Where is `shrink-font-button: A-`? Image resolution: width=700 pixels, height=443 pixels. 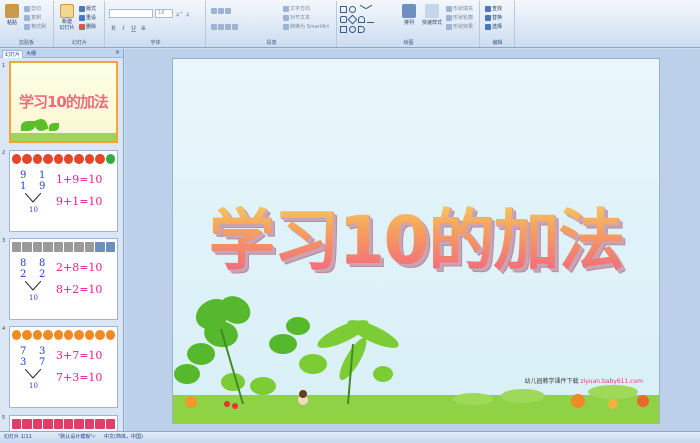
shrink-font-button: A- is located at coordinates (188, 14).